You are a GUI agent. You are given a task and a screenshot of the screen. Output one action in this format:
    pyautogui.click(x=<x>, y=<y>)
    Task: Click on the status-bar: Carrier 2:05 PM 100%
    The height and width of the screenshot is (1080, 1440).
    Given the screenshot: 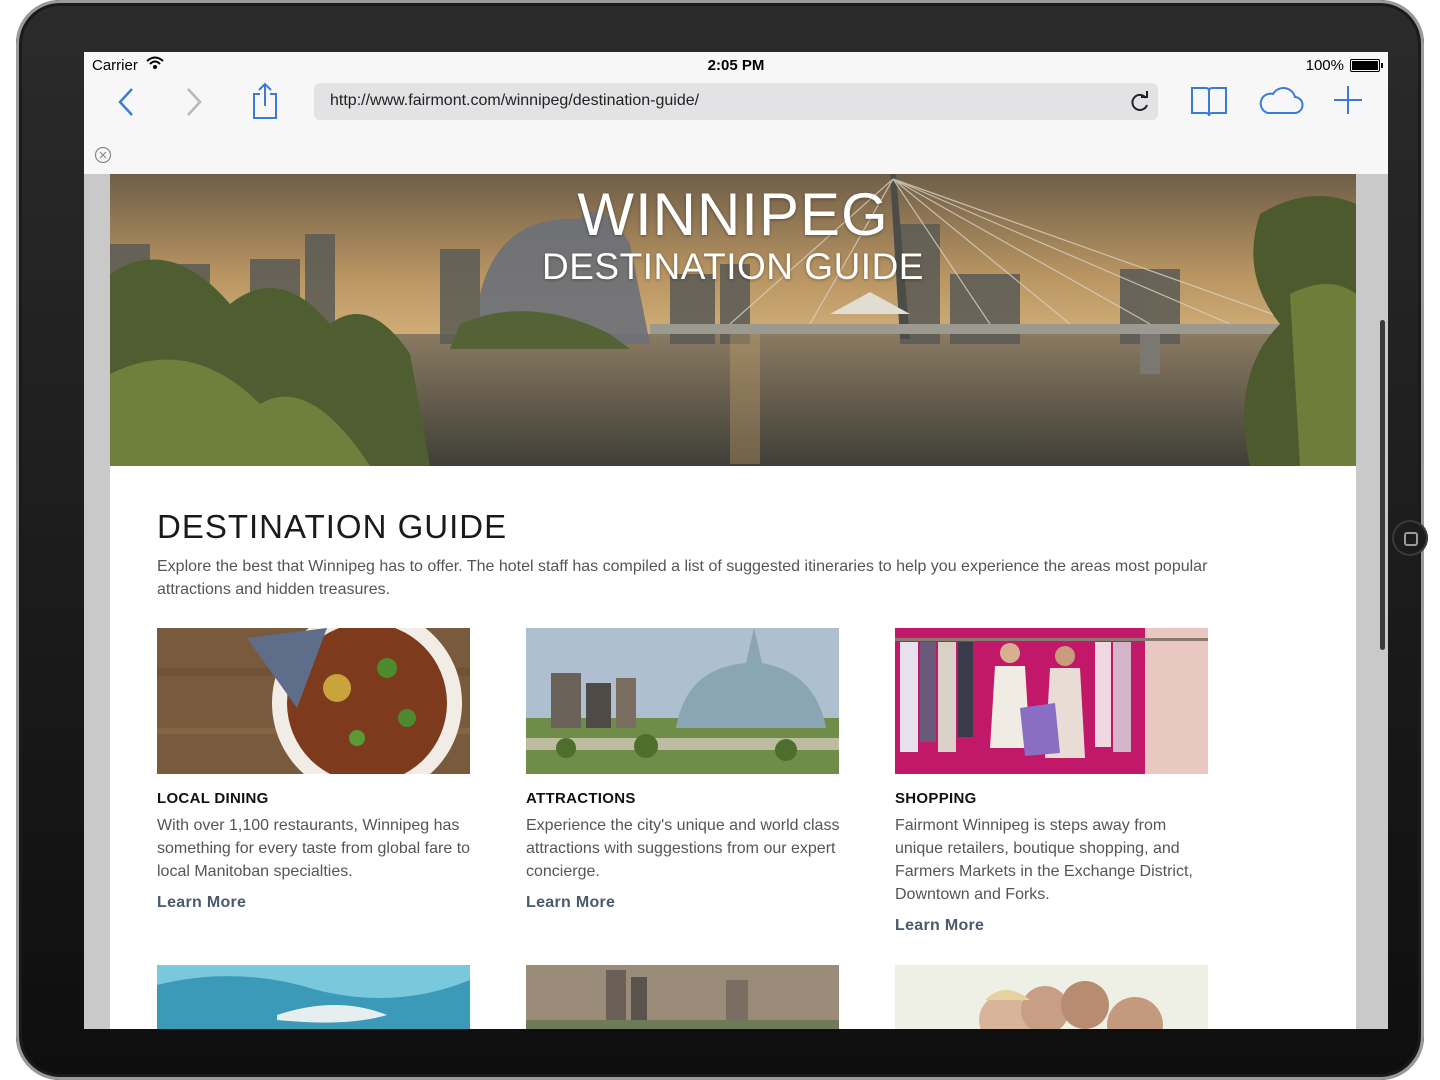 What is the action you would take?
    pyautogui.click(x=736, y=65)
    